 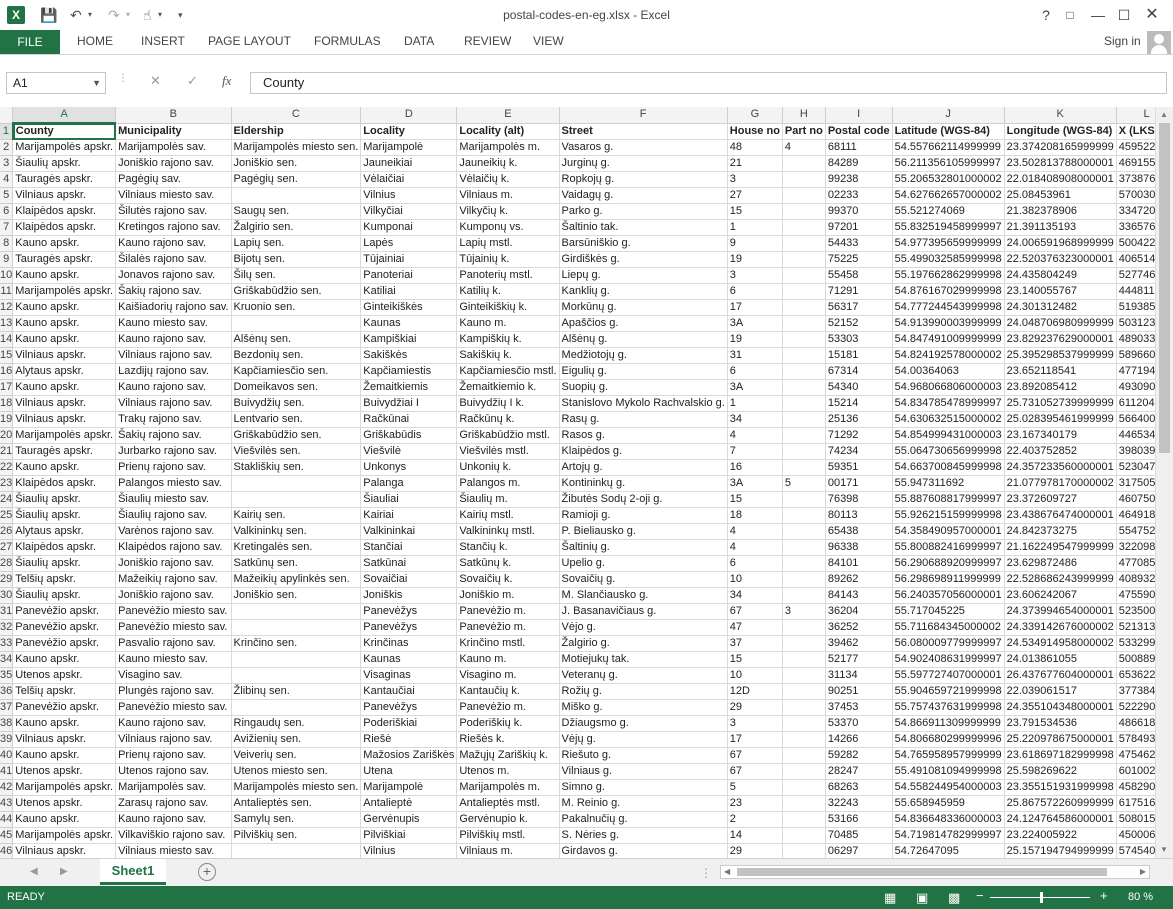 I want to click on cell: 458290, so click(x=1135, y=787).